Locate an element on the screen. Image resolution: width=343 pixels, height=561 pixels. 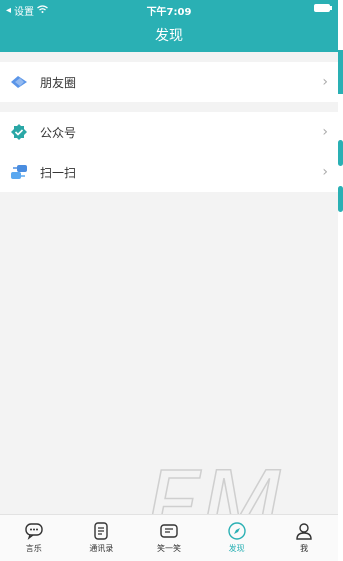
list-item-moments: 朋友圈 › is located at coordinates (169, 82).